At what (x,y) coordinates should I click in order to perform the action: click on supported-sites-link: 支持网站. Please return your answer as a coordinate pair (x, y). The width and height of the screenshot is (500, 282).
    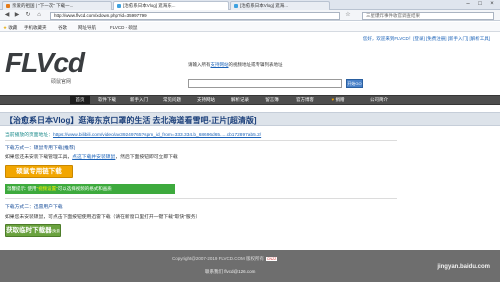
    Looking at the image, I should click on (220, 64).